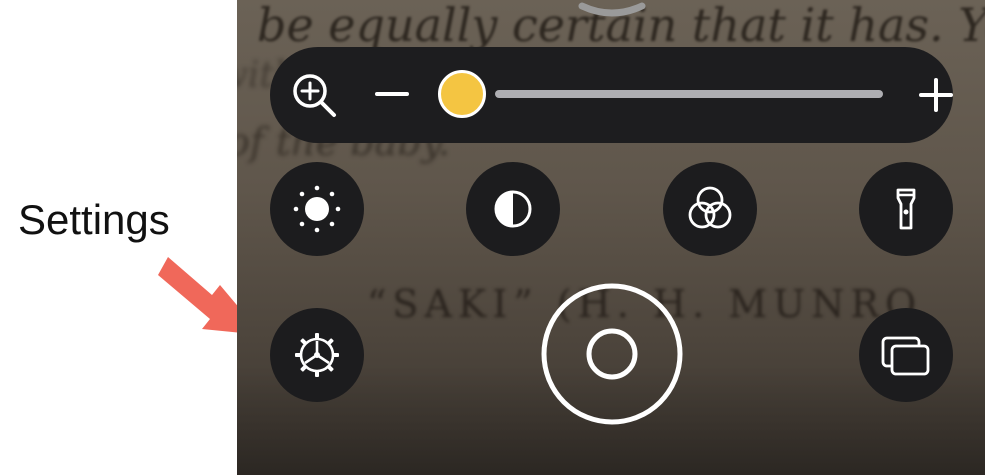 This screenshot has height=475, width=985. I want to click on shutter-button, so click(612, 354).